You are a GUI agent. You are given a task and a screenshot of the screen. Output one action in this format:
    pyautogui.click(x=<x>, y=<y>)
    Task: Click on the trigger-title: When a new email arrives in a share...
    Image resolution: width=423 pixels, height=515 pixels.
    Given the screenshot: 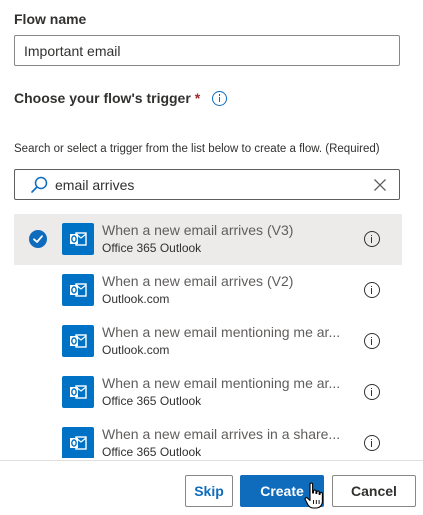 What is the action you would take?
    pyautogui.click(x=221, y=434)
    